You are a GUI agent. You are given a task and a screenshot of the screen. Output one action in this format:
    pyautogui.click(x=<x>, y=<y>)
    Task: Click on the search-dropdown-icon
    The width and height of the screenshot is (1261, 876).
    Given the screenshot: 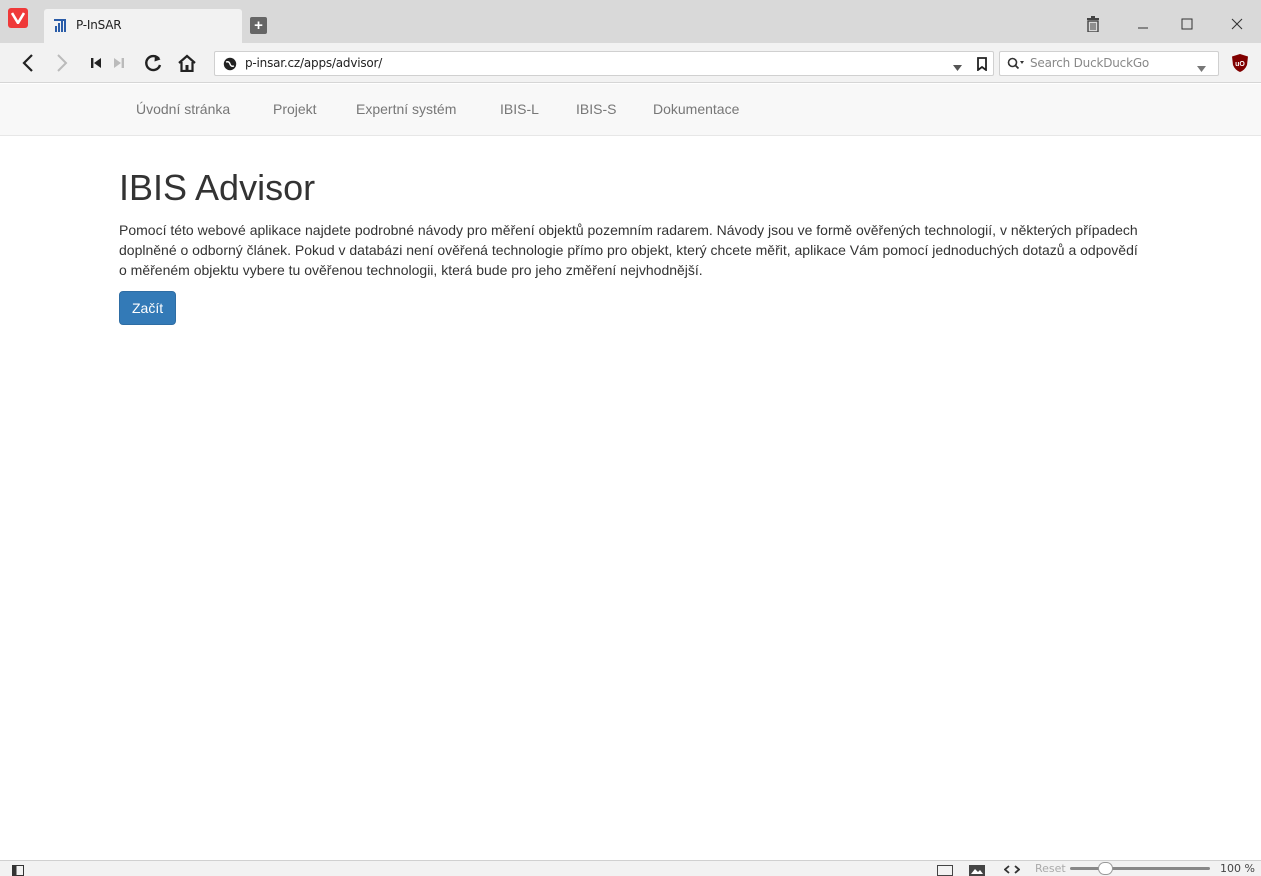 What is the action you would take?
    pyautogui.click(x=1201, y=69)
    